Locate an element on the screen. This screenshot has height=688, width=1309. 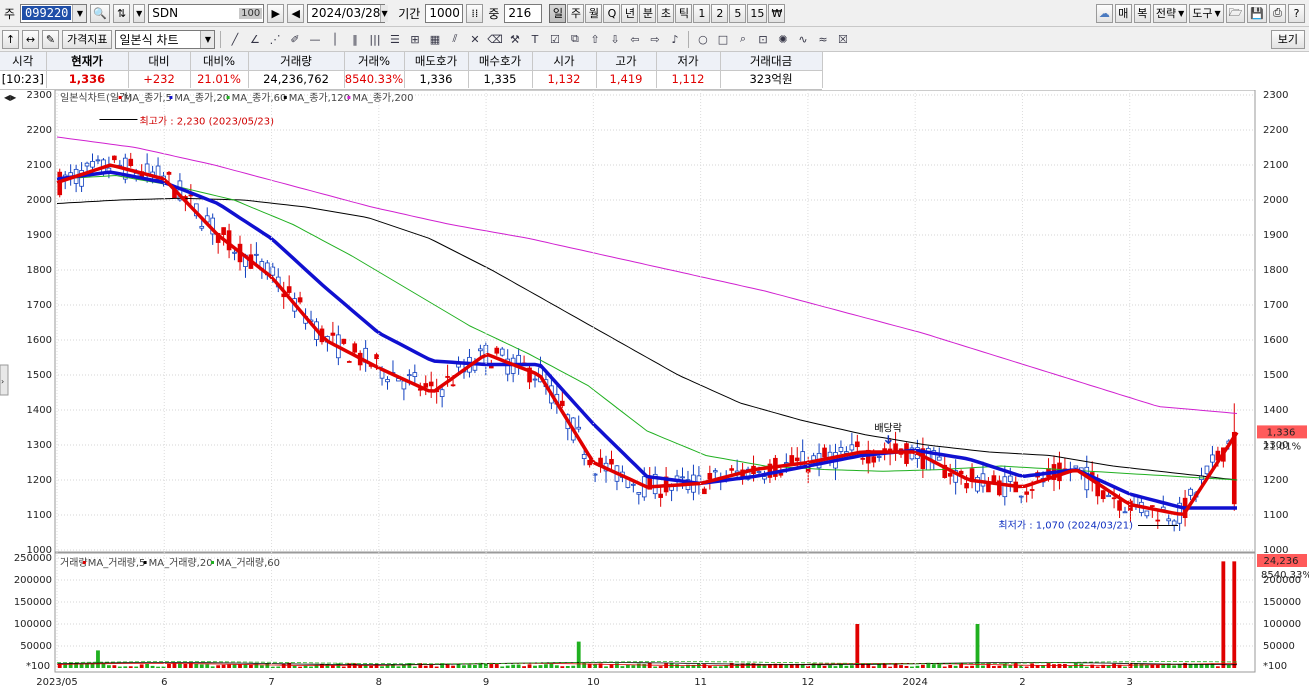
interval-tab-7: 틱 is located at coordinates (684, 13).